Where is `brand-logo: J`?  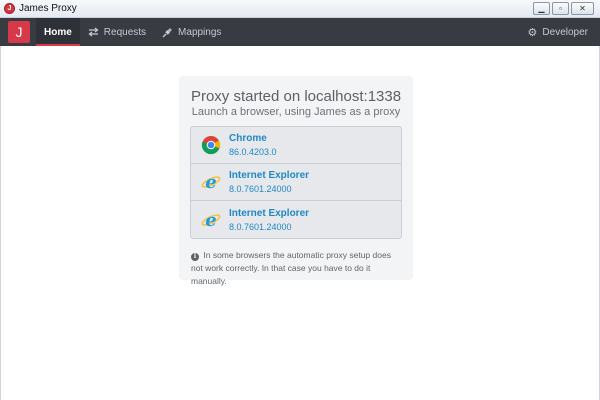
brand-logo: J is located at coordinates (19, 32).